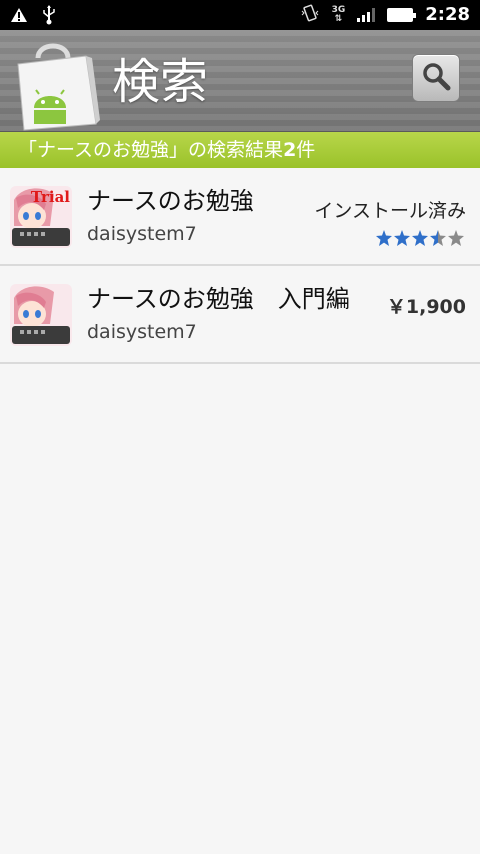 The height and width of the screenshot is (854, 480). Describe the element at coordinates (240, 15) in the screenshot. I see `status-bar: 3G ⇅ 2:28` at that location.